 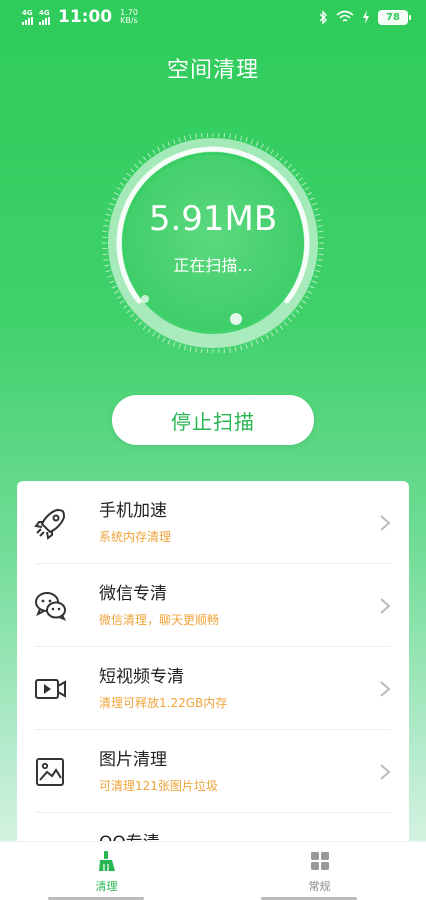 I want to click on feature-title: 微信专清, so click(x=133, y=594).